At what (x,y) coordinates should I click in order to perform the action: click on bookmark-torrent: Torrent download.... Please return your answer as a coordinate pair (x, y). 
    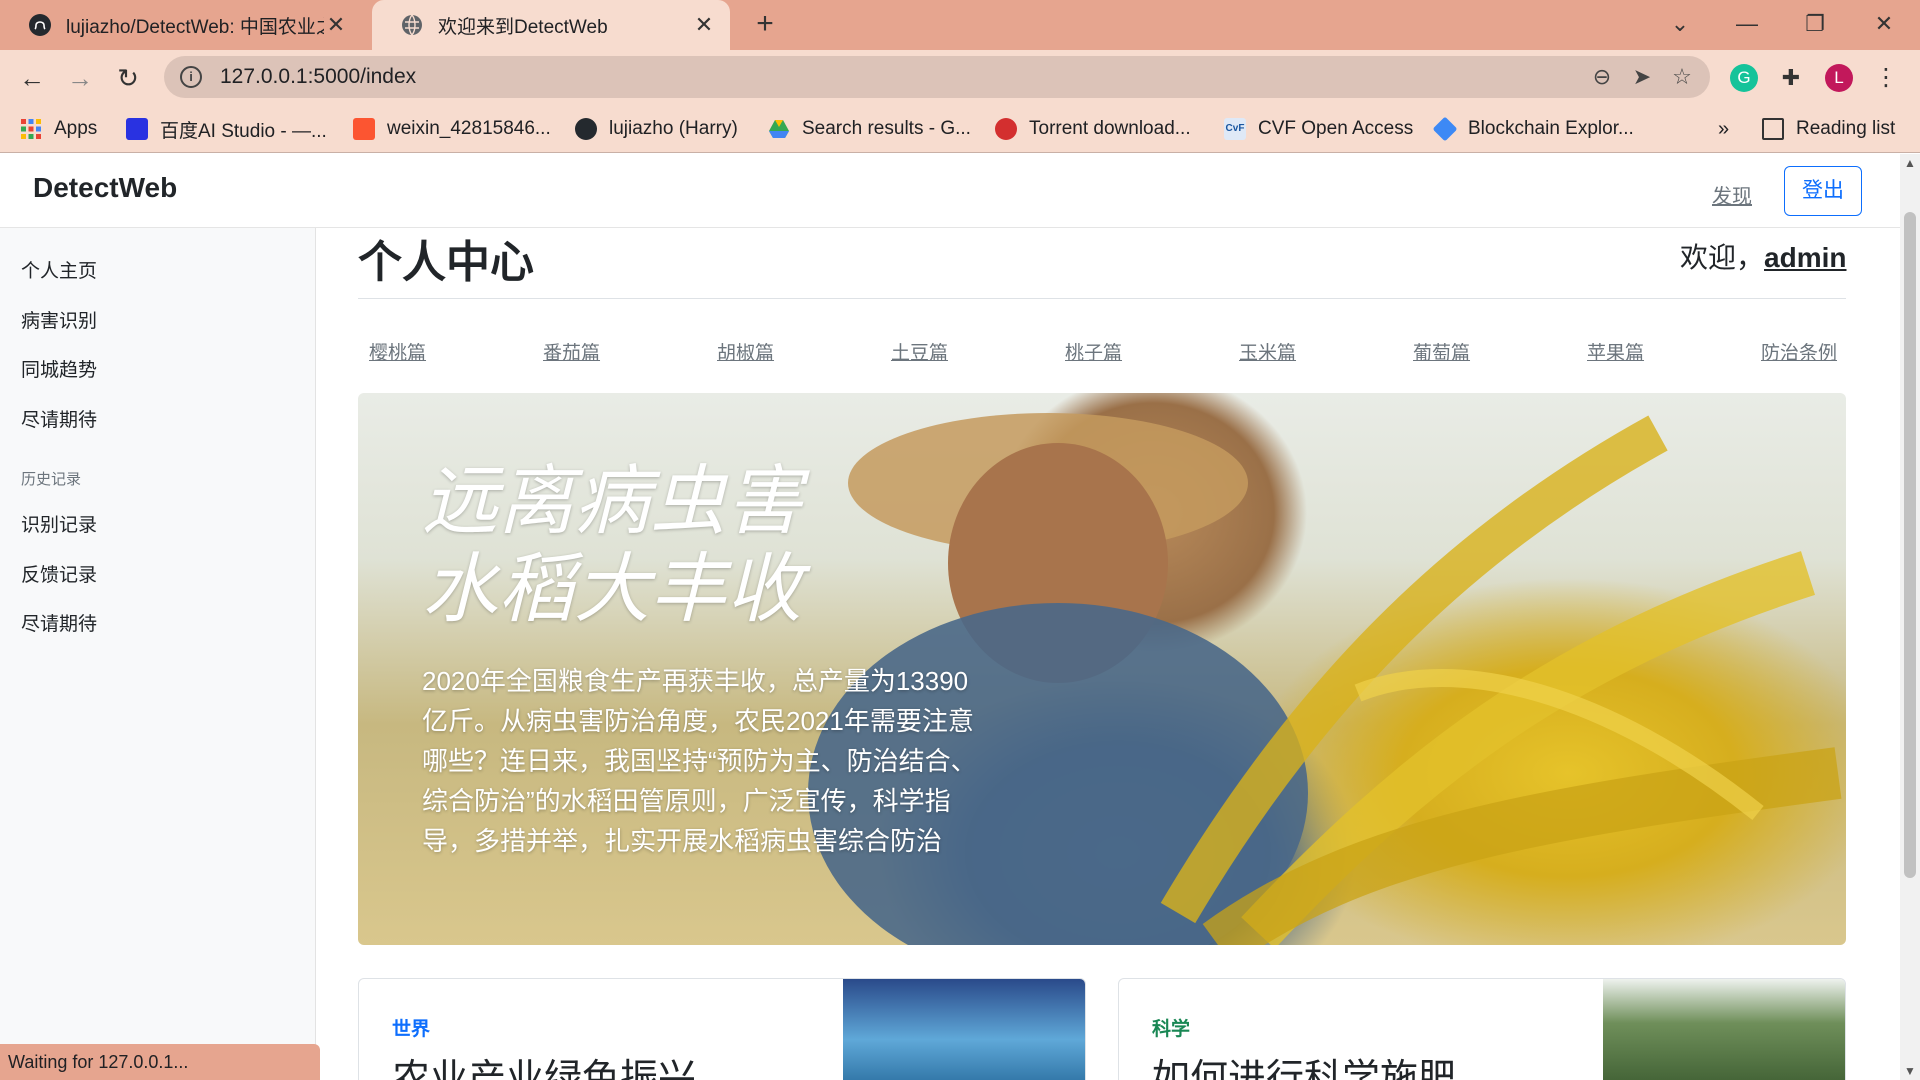
    Looking at the image, I should click on (1093, 129).